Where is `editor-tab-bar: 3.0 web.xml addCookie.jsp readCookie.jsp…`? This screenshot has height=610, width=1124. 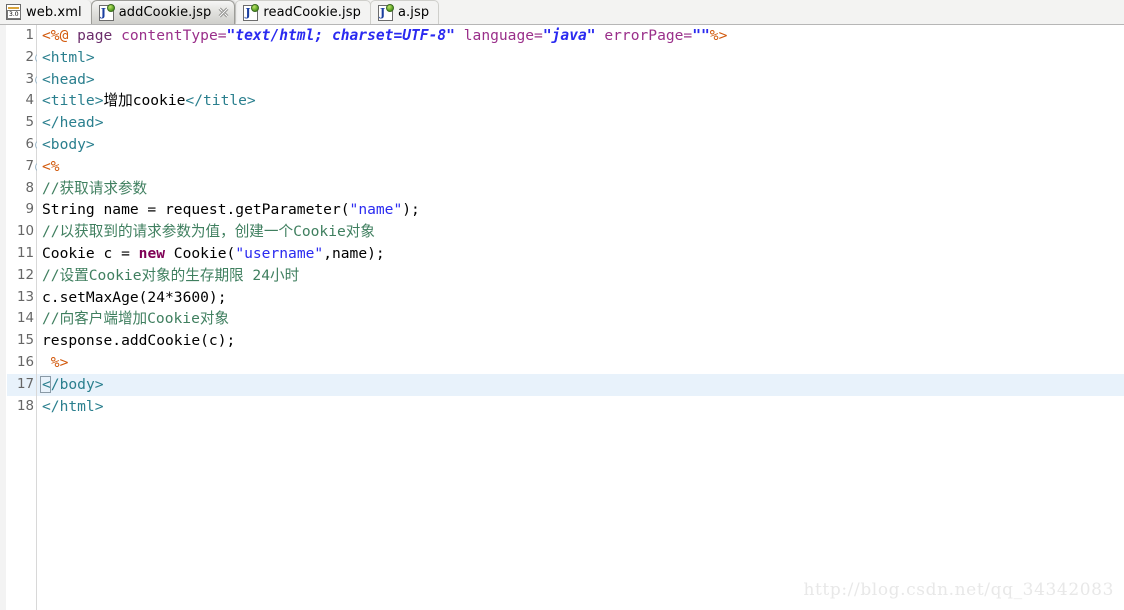
editor-tab-bar: 3.0 web.xml addCookie.jsp readCookie.jsp… is located at coordinates (562, 12).